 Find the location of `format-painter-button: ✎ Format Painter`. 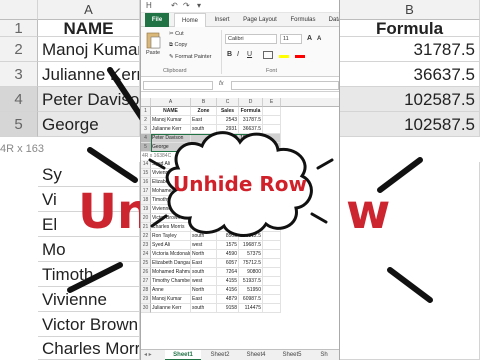

format-painter-button: ✎ Format Painter is located at coordinates (190, 57).